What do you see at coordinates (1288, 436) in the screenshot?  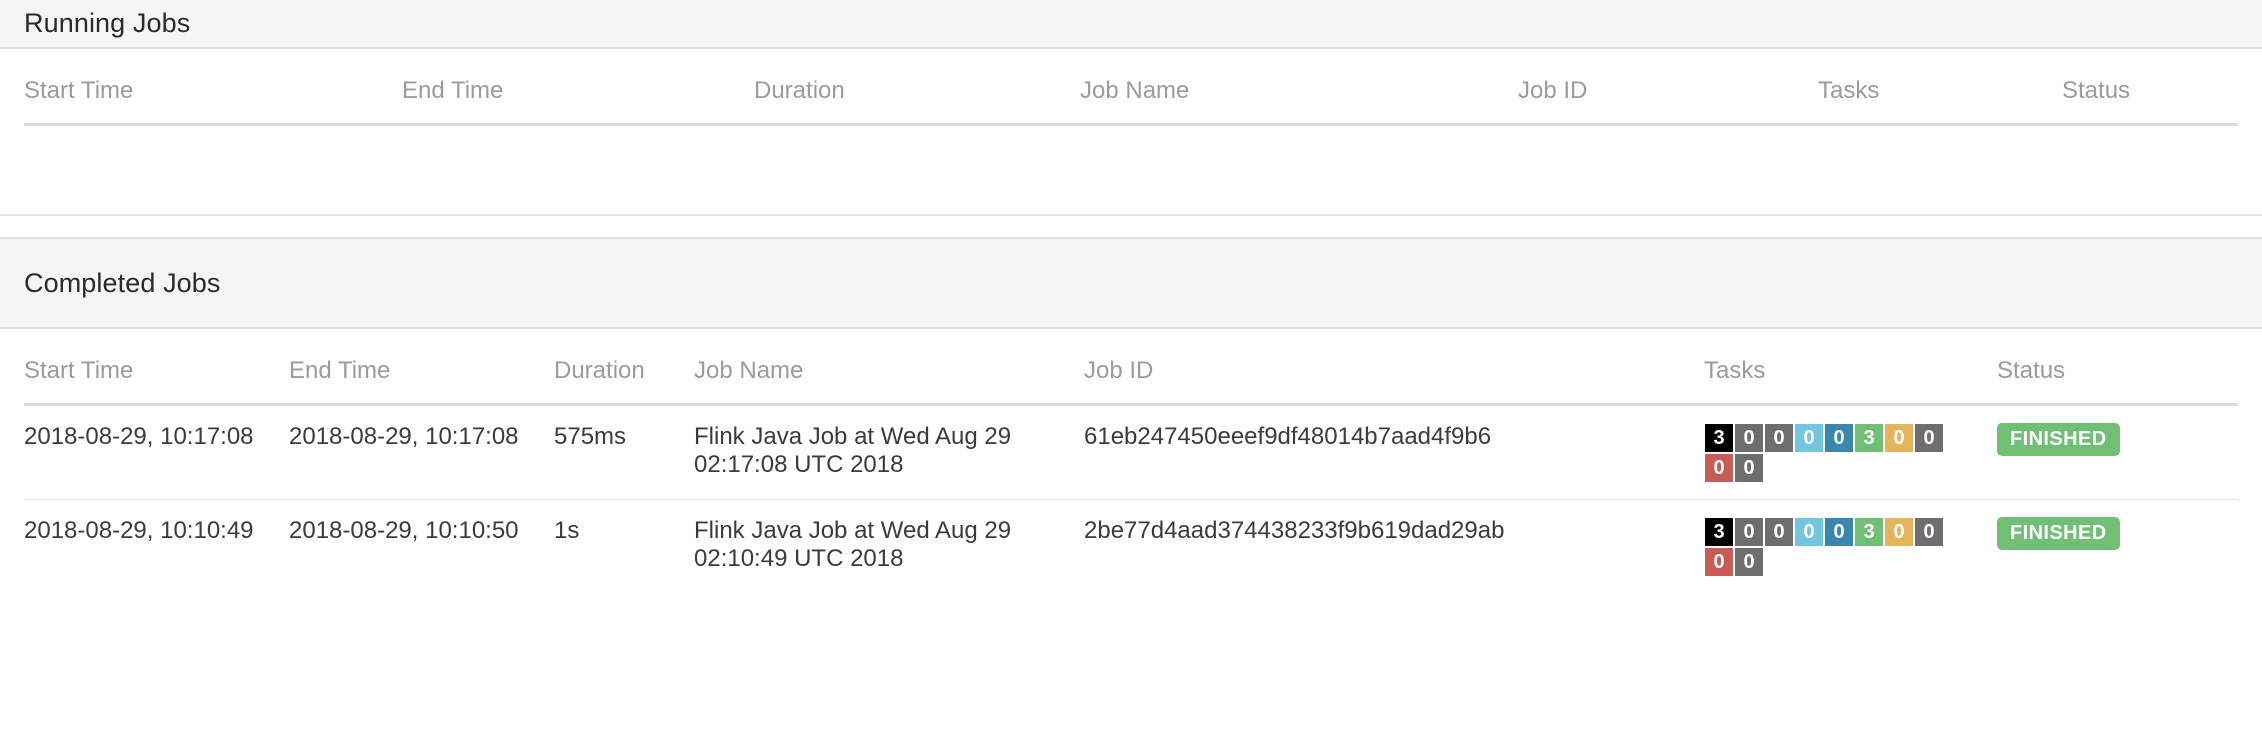 I see `job-id: 61eb247450eeef9df48014b7aad4f9b6` at bounding box center [1288, 436].